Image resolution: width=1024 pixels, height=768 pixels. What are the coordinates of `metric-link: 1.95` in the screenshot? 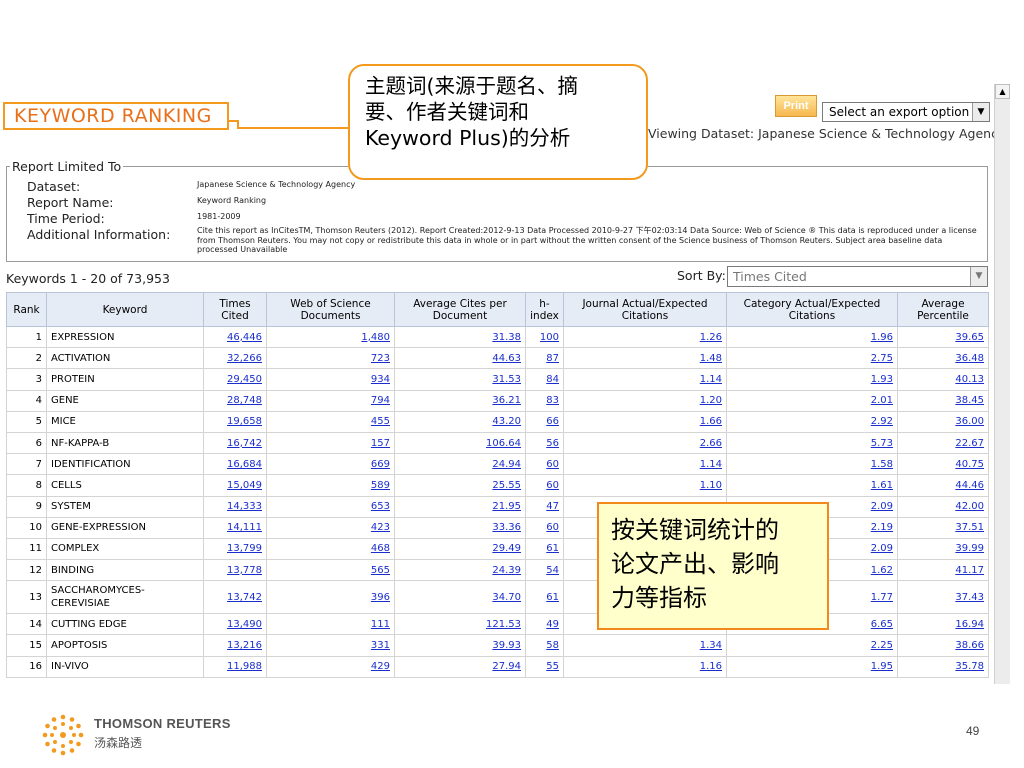 It's located at (812, 666).